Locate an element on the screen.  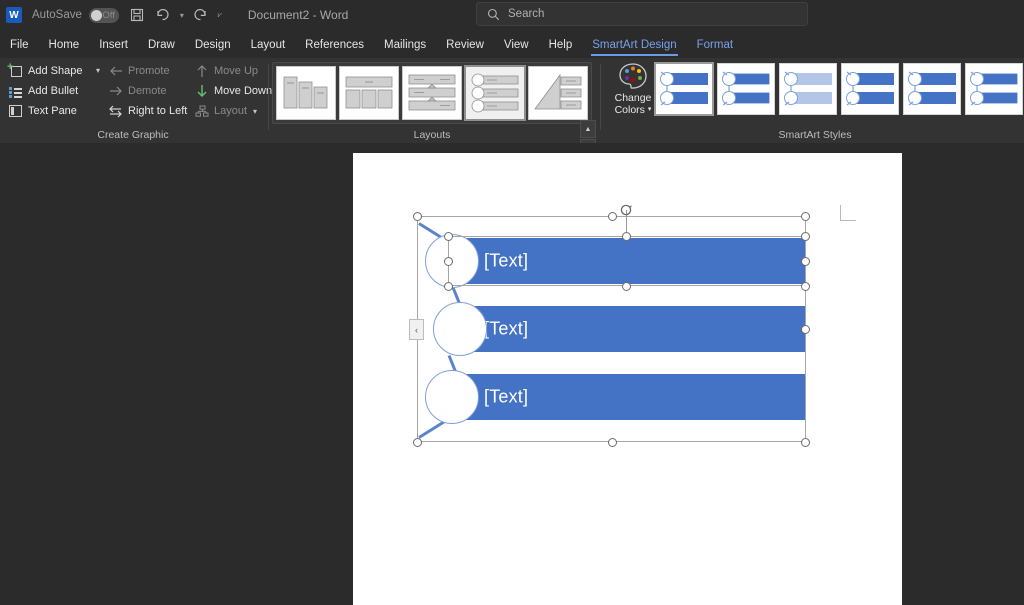
right-to-left-button: Right to Left is located at coordinates (146, 111).